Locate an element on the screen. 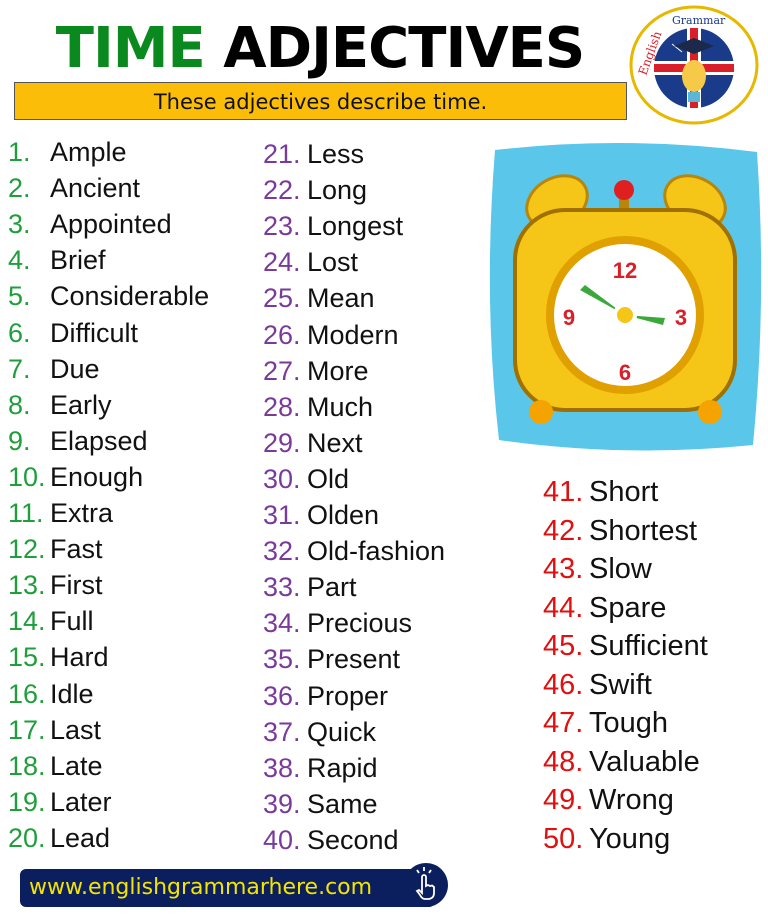 The width and height of the screenshot is (768, 918). item-number: 2. is located at coordinates (19, 188).